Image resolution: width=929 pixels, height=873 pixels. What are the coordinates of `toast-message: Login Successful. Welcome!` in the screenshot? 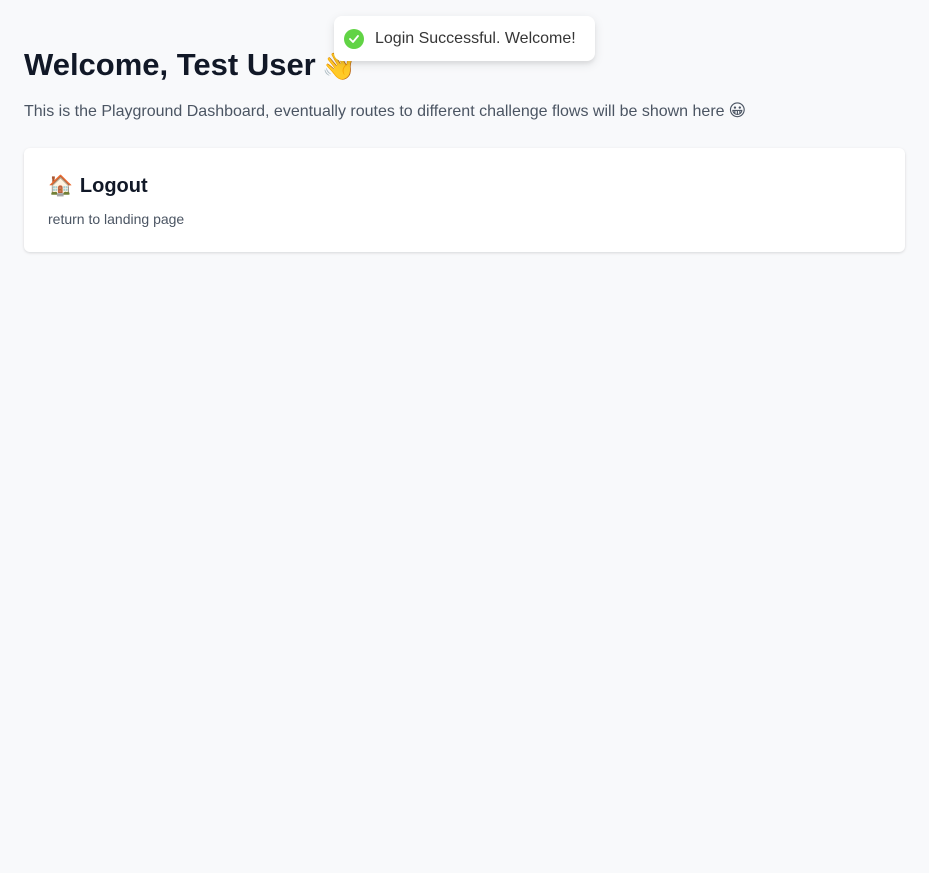 It's located at (475, 38).